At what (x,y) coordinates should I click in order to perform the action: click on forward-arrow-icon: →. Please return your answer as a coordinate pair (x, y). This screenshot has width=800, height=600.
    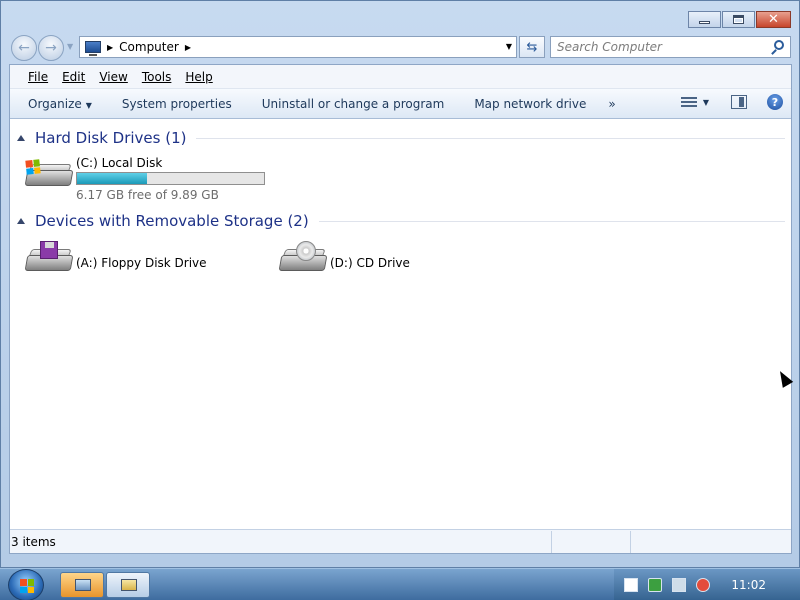
    Looking at the image, I should click on (51, 48).